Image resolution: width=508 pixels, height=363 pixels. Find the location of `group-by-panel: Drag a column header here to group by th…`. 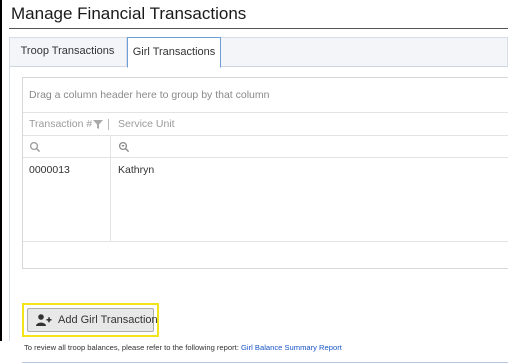

group-by-panel: Drag a column header here to group by th… is located at coordinates (265, 95).